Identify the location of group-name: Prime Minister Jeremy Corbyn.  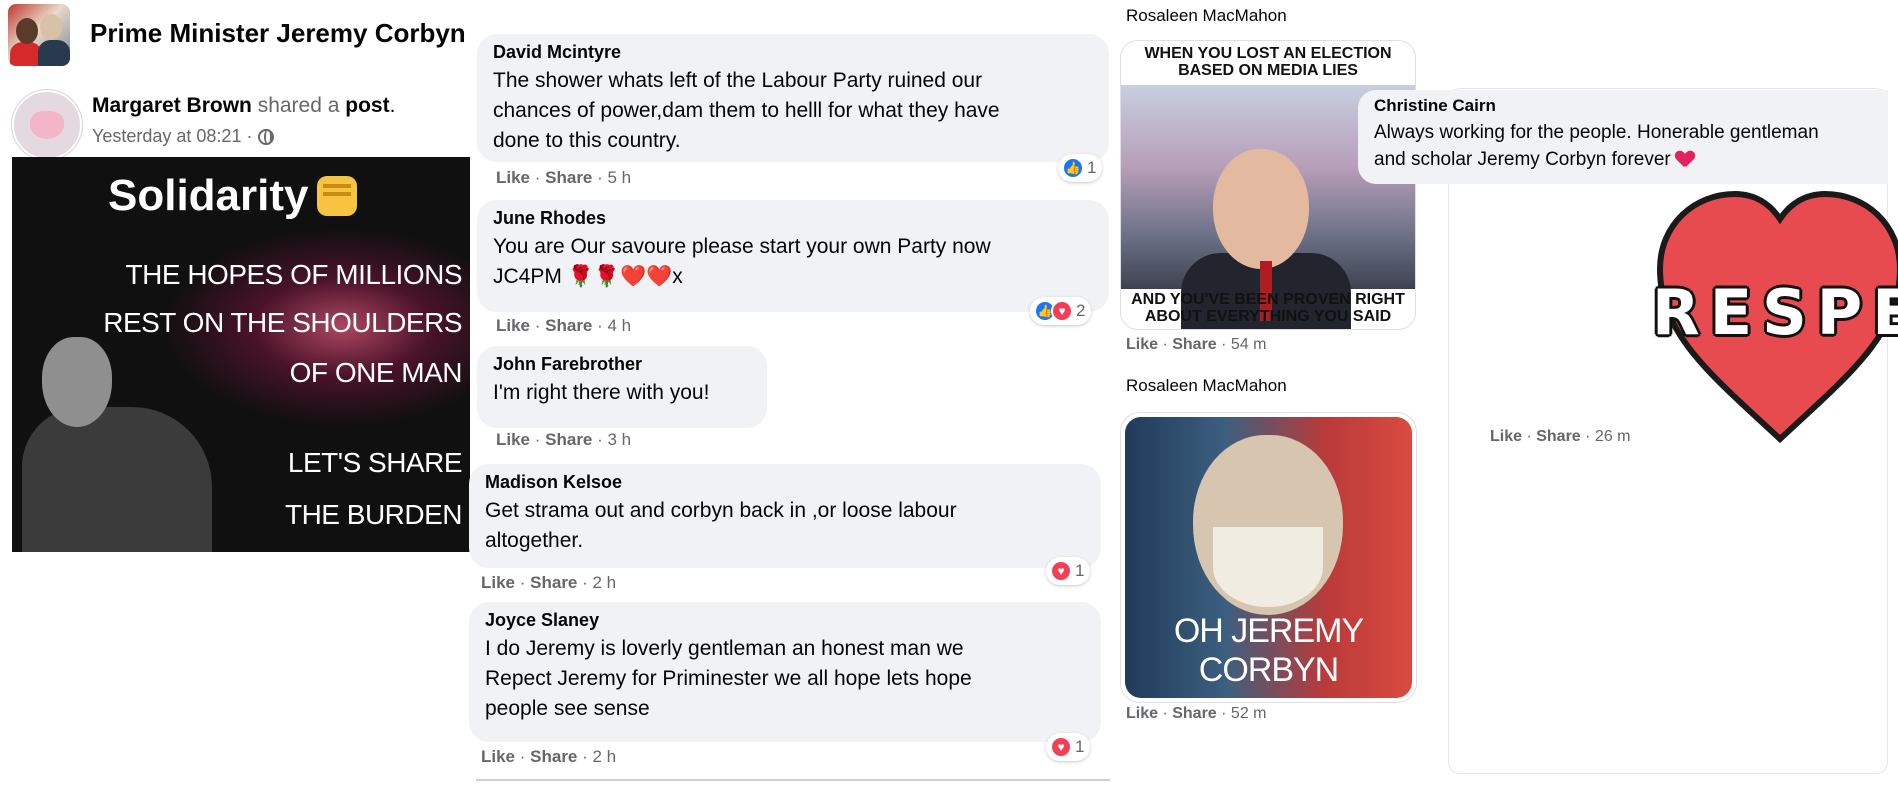
(278, 33).